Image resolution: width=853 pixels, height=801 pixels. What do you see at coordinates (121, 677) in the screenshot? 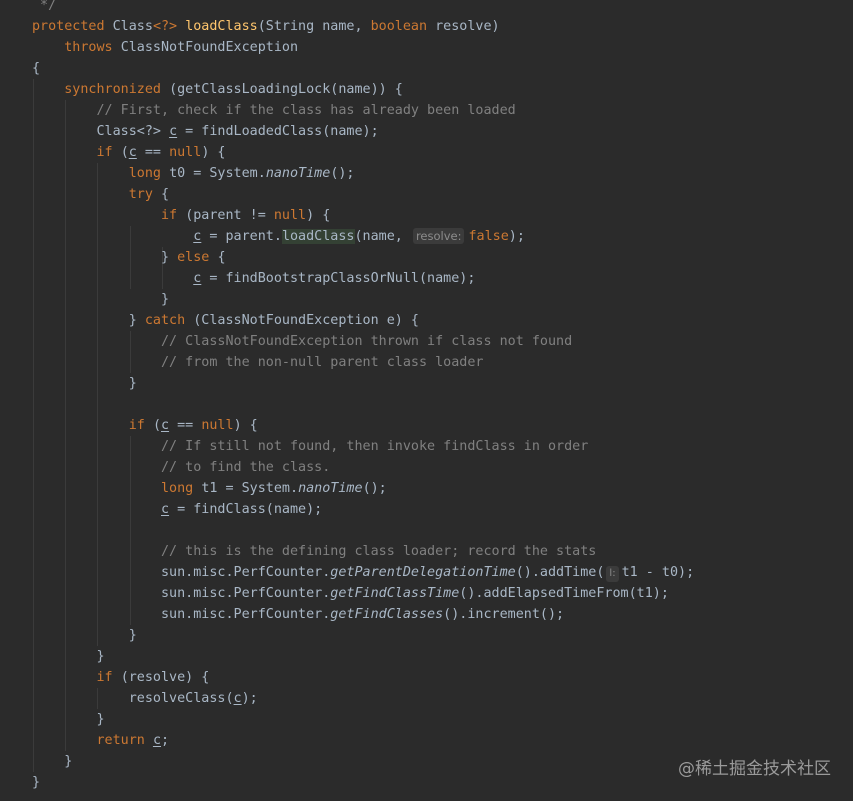
I see `code-line: if (resolve) {` at bounding box center [121, 677].